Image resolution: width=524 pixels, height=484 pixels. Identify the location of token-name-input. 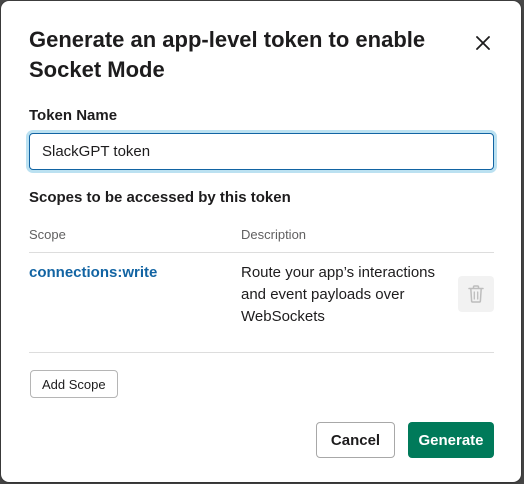
(261, 151).